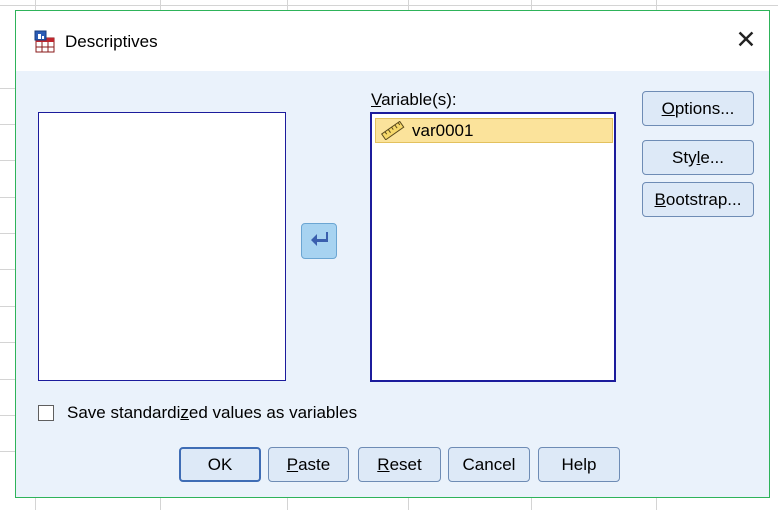  What do you see at coordinates (405, 464) in the screenshot?
I see `reset-label-after: eset` at bounding box center [405, 464].